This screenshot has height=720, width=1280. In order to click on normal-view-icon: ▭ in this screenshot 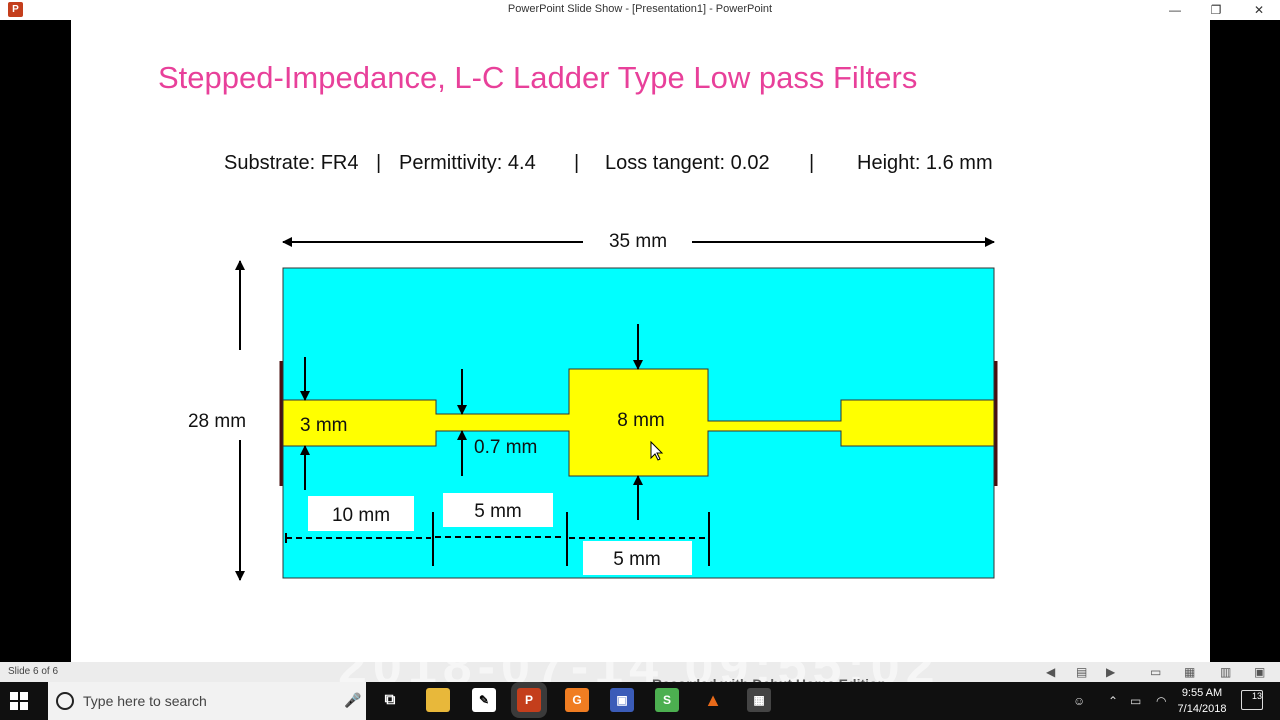, I will do `click(1155, 672)`.